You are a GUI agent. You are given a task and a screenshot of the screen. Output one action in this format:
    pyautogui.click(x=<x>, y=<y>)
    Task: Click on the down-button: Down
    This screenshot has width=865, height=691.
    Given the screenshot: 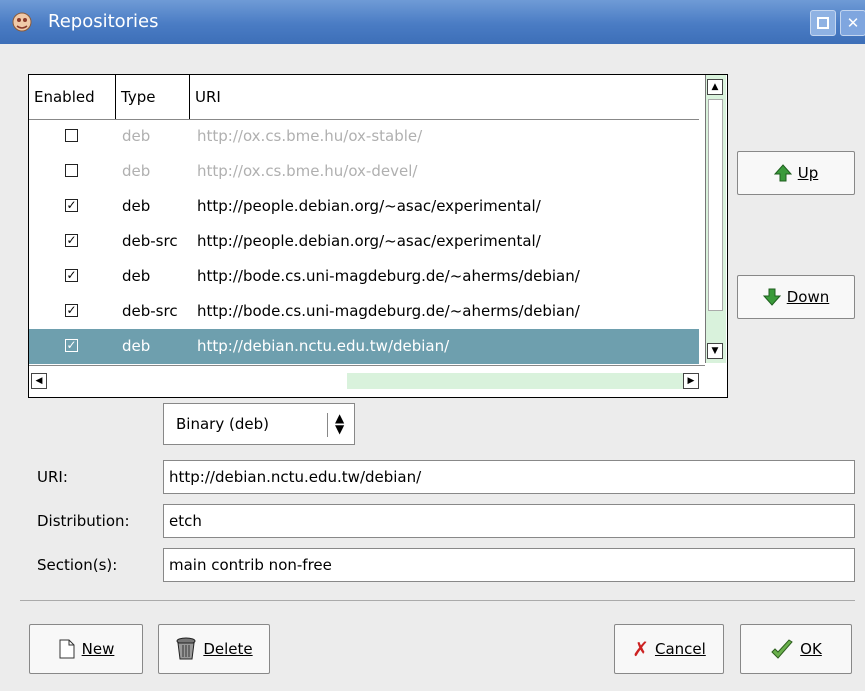 What is the action you would take?
    pyautogui.click(x=796, y=297)
    